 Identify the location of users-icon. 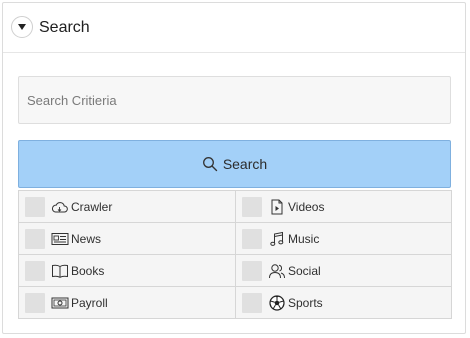
(277, 271).